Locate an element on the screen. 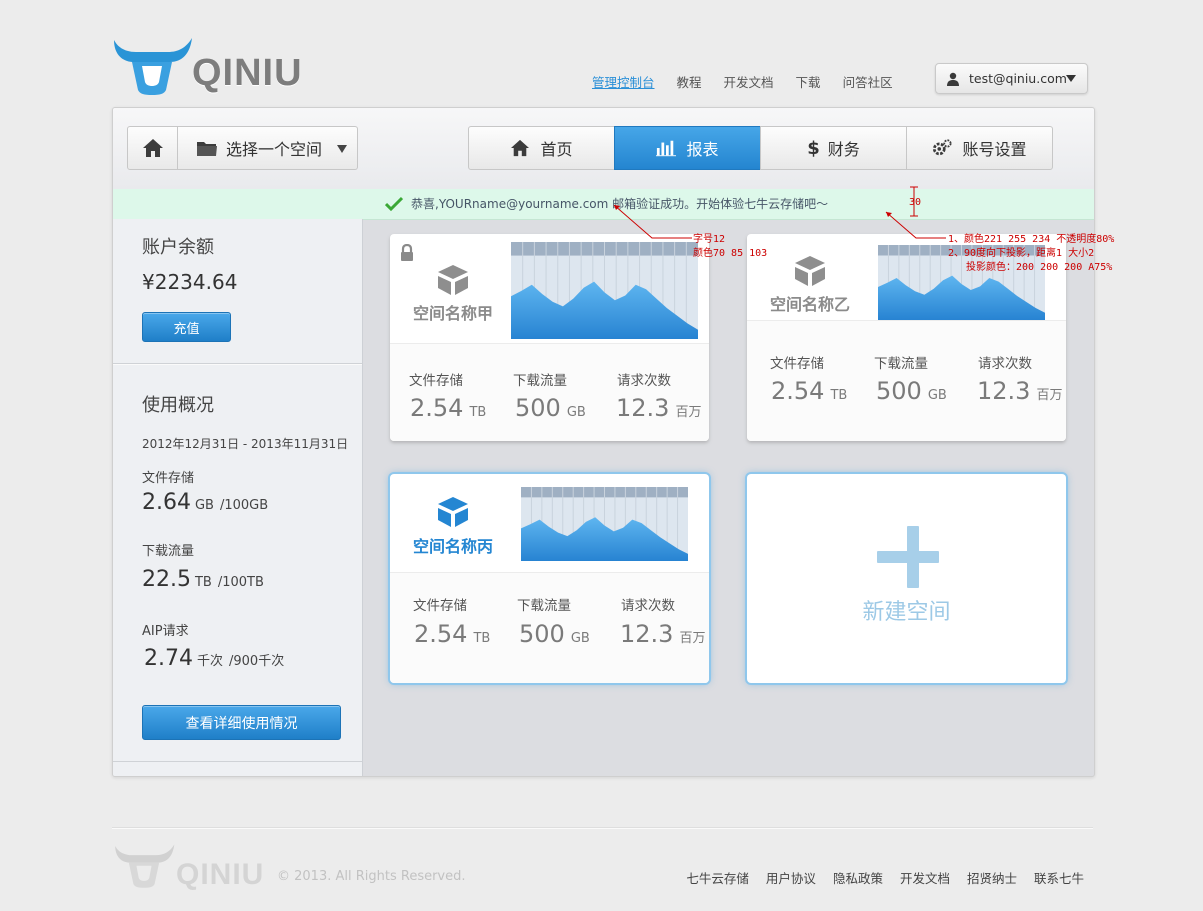 The height and width of the screenshot is (911, 1203). check-icon is located at coordinates (394, 204).